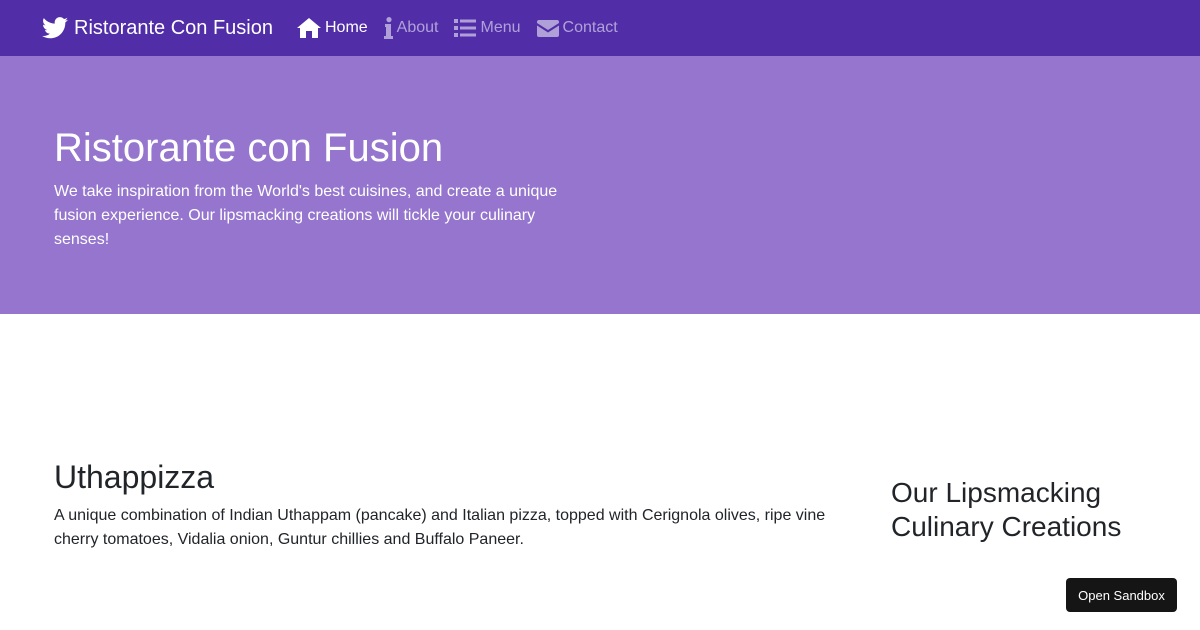 This screenshot has width=1200, height=630. I want to click on nav-item-about: About, so click(411, 28).